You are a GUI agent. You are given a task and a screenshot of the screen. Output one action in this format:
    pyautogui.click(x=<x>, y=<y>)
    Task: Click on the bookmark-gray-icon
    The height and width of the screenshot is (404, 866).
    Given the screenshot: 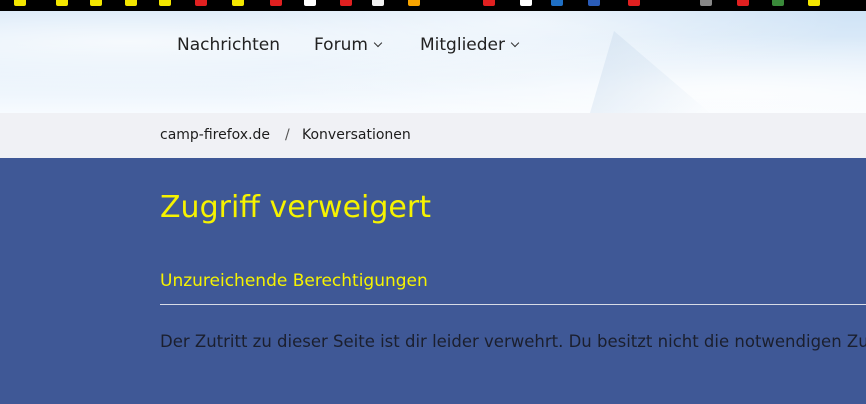 What is the action you would take?
    pyautogui.click(x=706, y=3)
    